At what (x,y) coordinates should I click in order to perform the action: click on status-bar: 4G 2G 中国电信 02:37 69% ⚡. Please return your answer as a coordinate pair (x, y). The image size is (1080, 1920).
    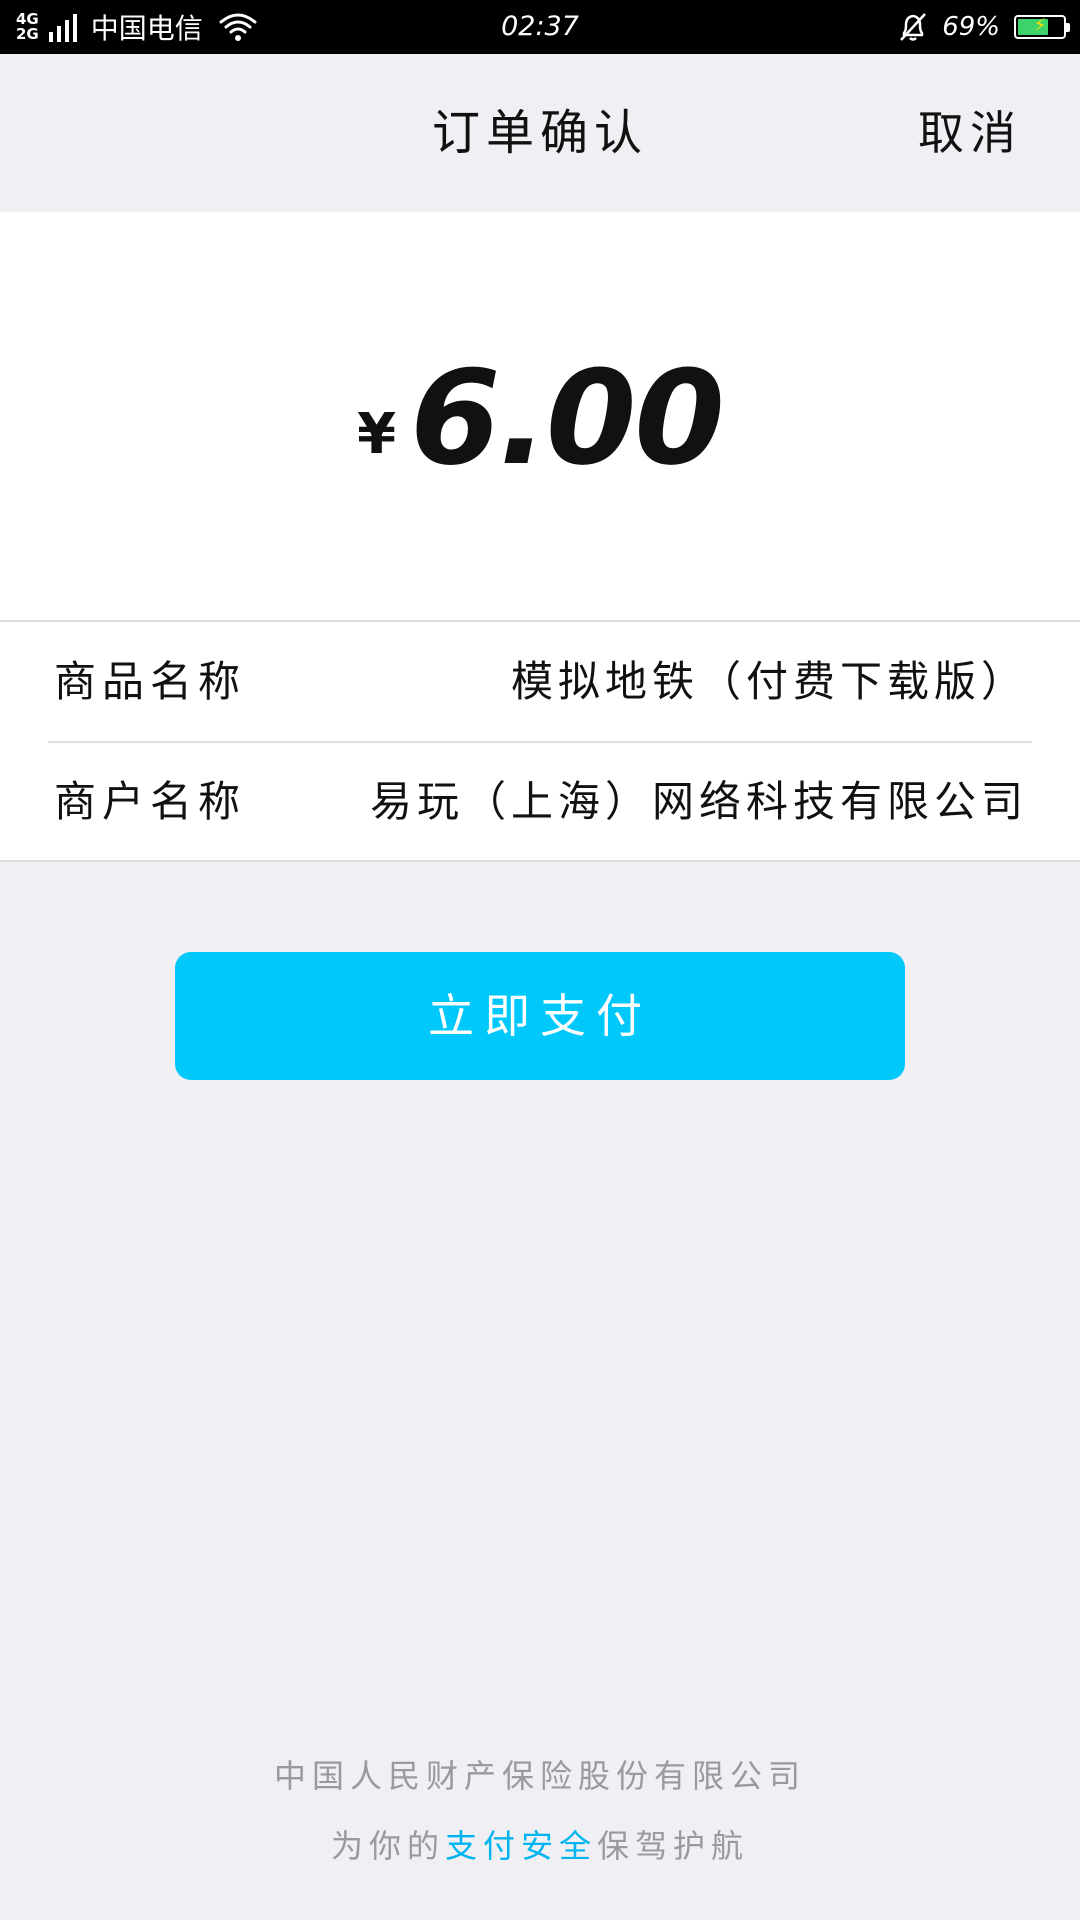
    Looking at the image, I should click on (540, 27).